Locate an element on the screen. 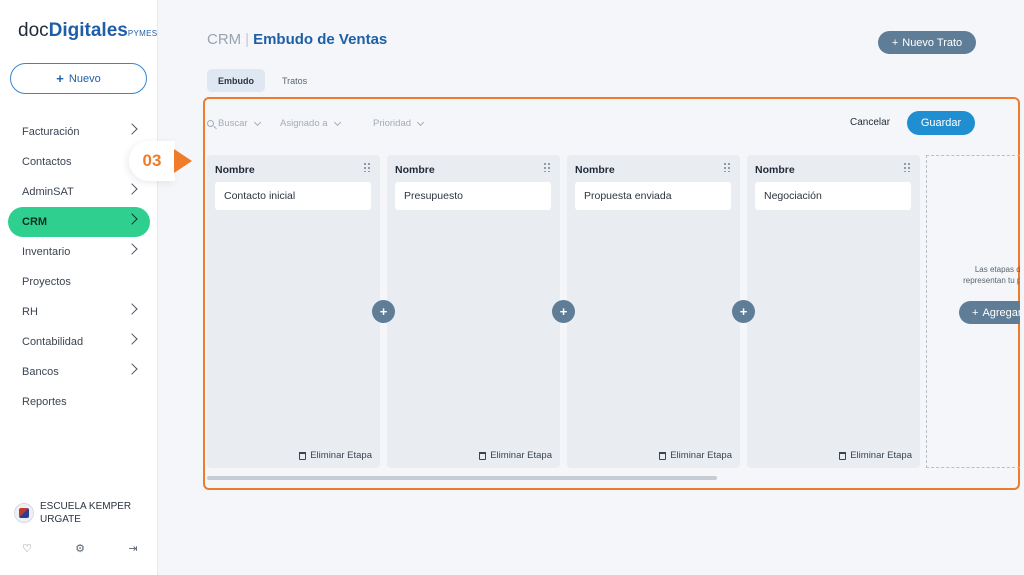  sidebar-item-facturacion: Facturación is located at coordinates (79, 132).